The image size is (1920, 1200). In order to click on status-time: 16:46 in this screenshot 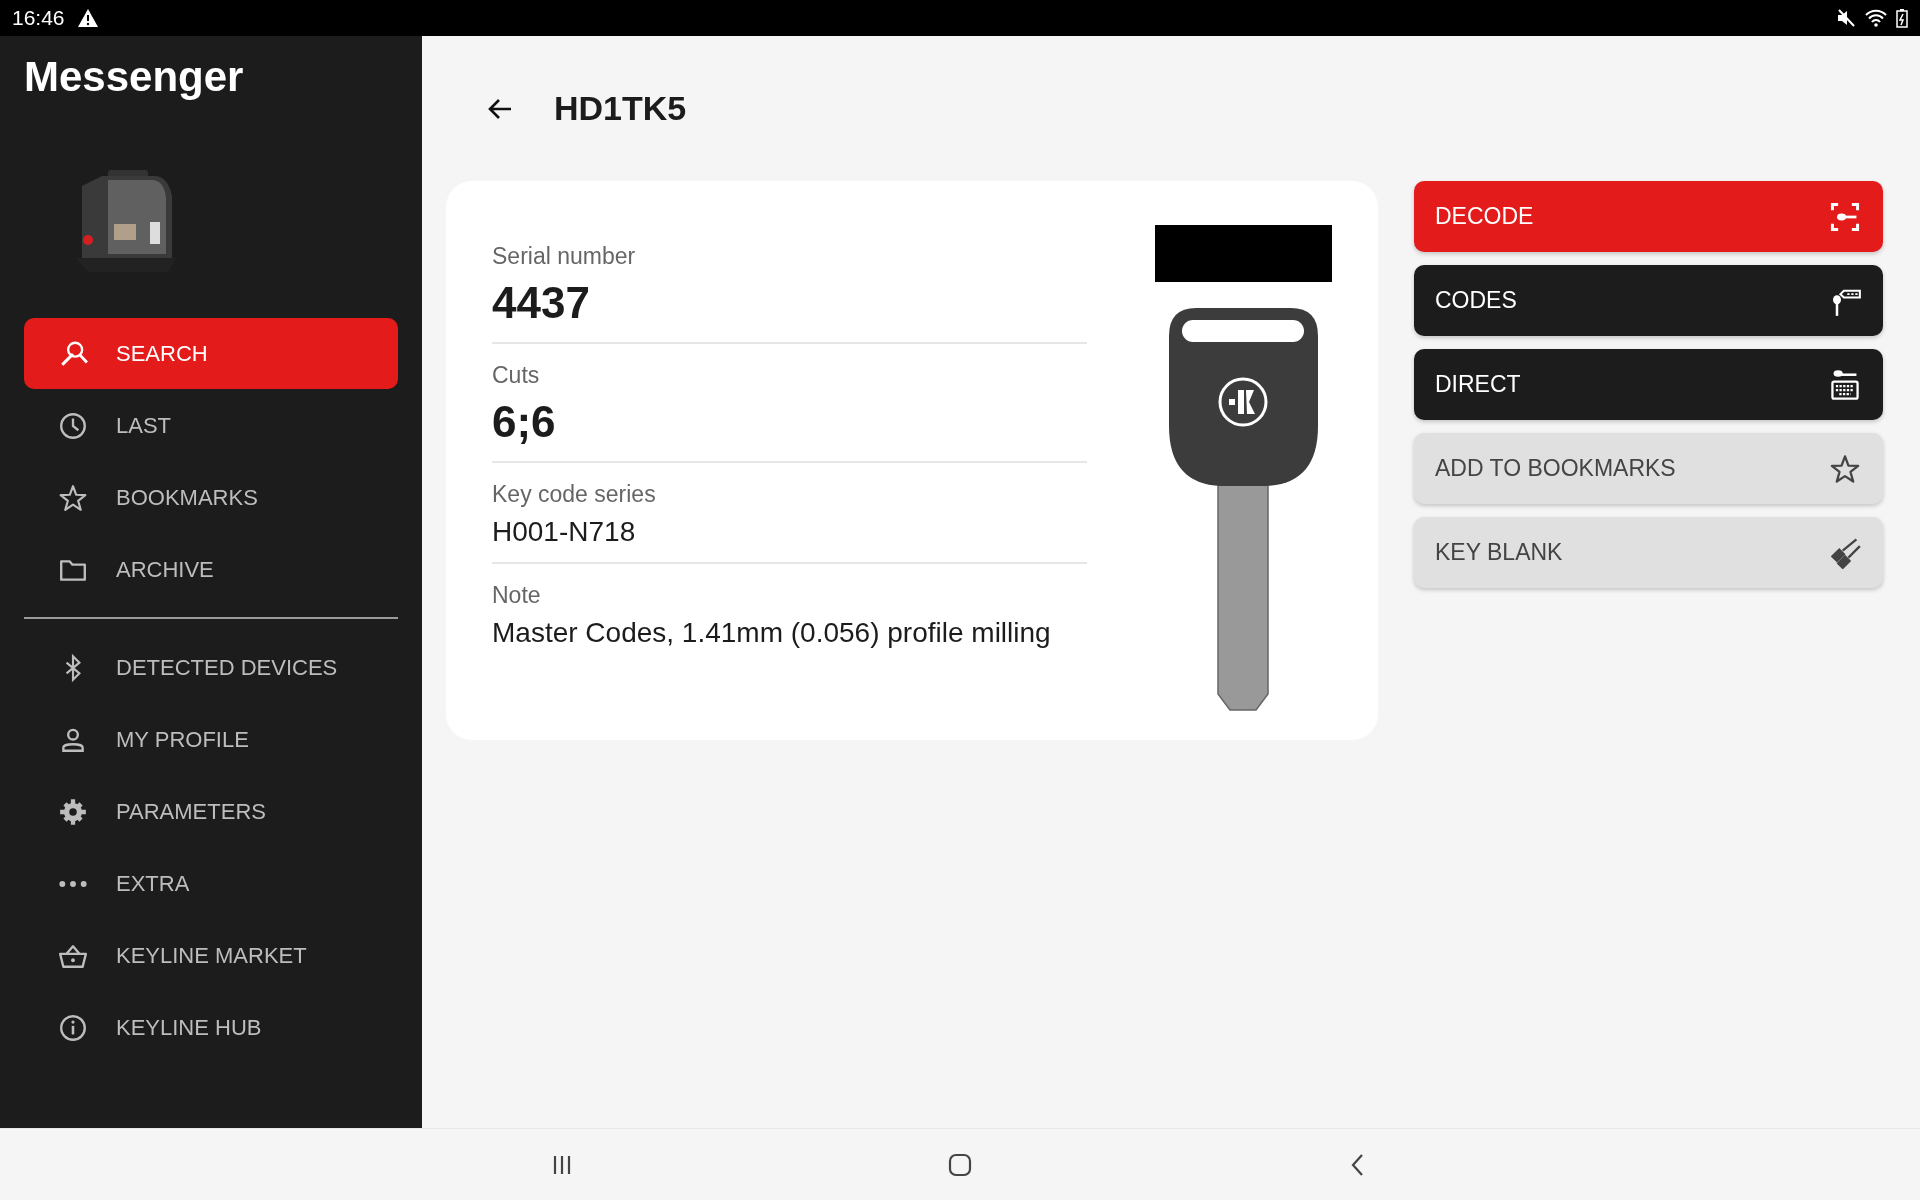, I will do `click(38, 18)`.